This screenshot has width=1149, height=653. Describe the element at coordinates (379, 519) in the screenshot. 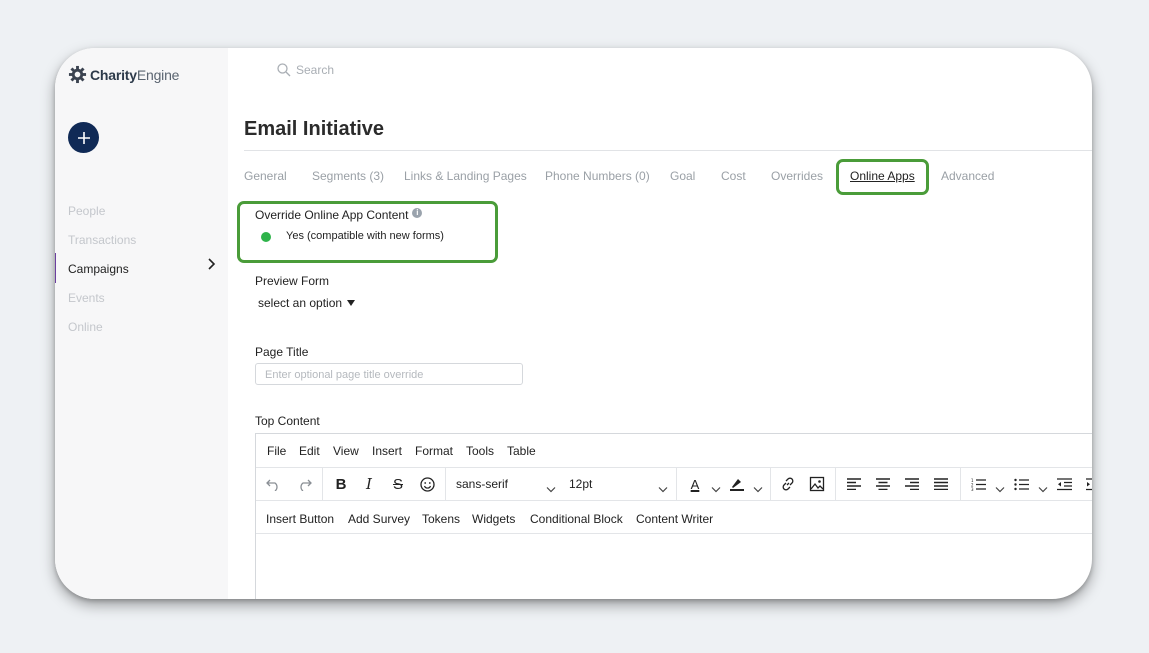

I see `add-survey-menu: Add Survey` at that location.